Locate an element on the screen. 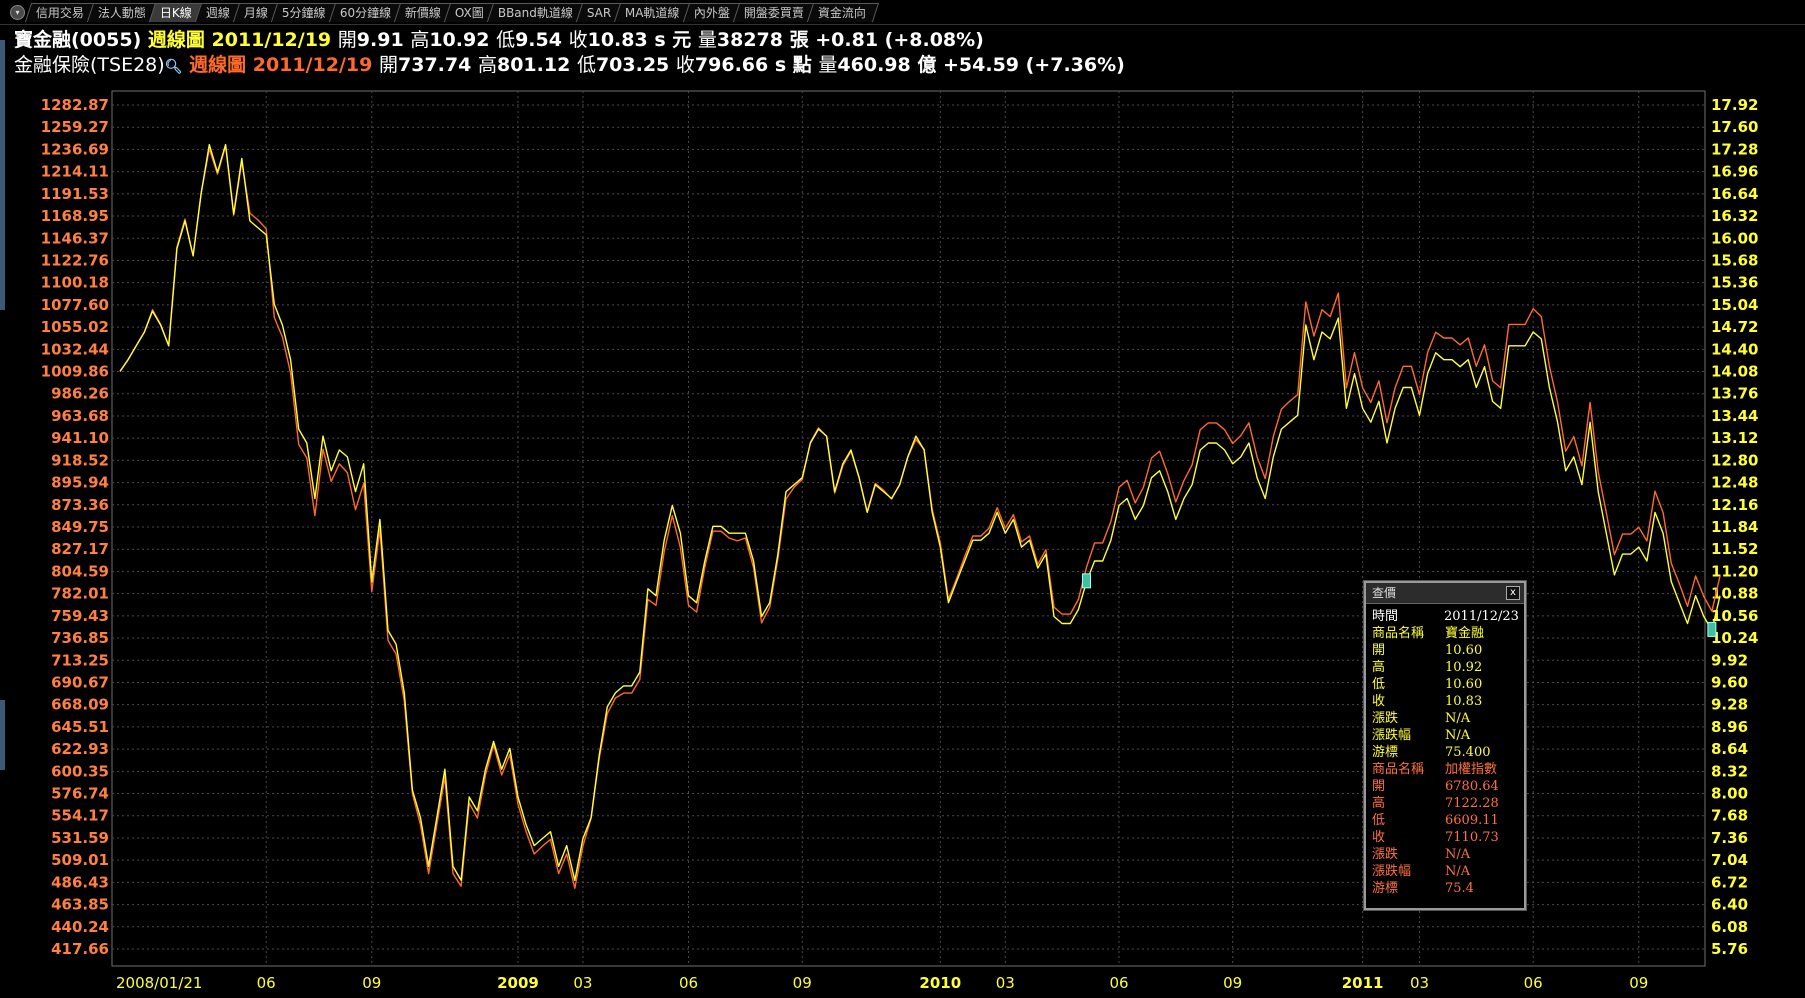  right-tick-label: 16.64 is located at coordinates (1734, 194).